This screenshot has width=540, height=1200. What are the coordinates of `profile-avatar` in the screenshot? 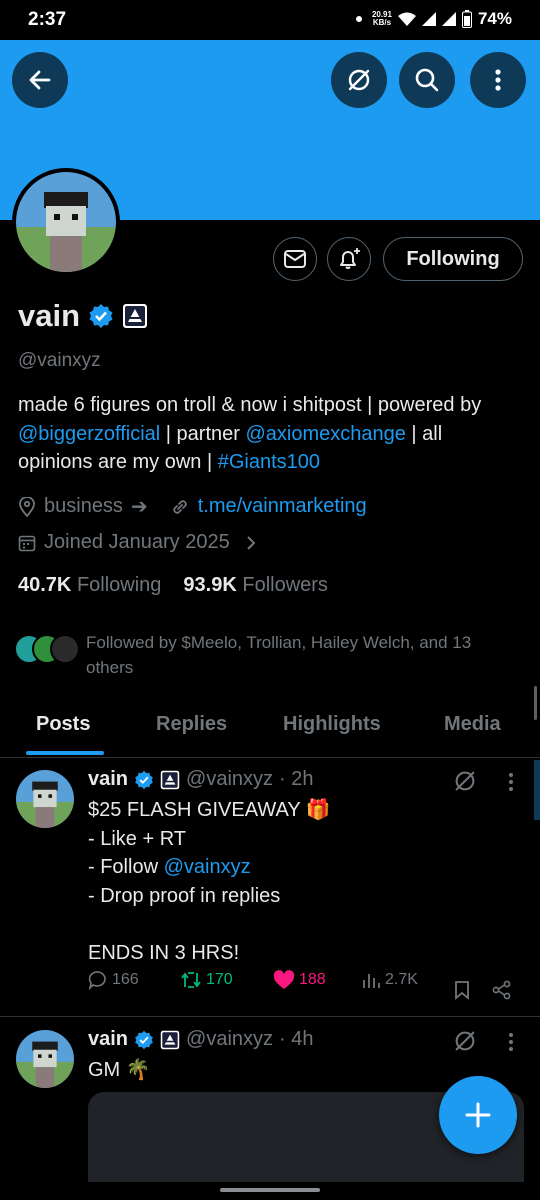 It's located at (66, 222).